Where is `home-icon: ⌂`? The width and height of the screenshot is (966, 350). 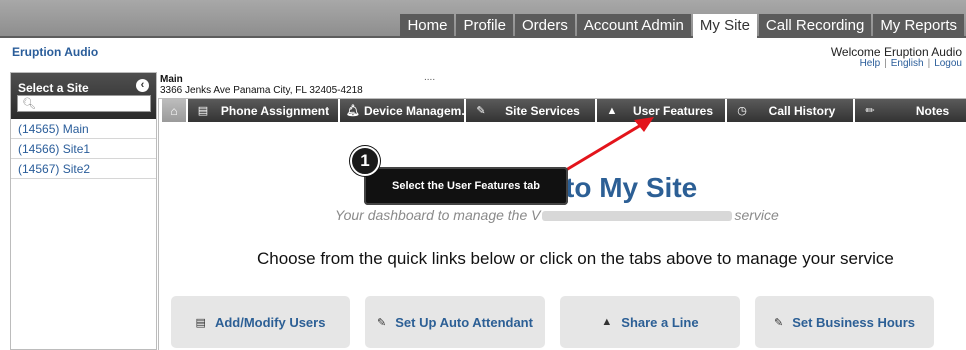 home-icon: ⌂ is located at coordinates (174, 110).